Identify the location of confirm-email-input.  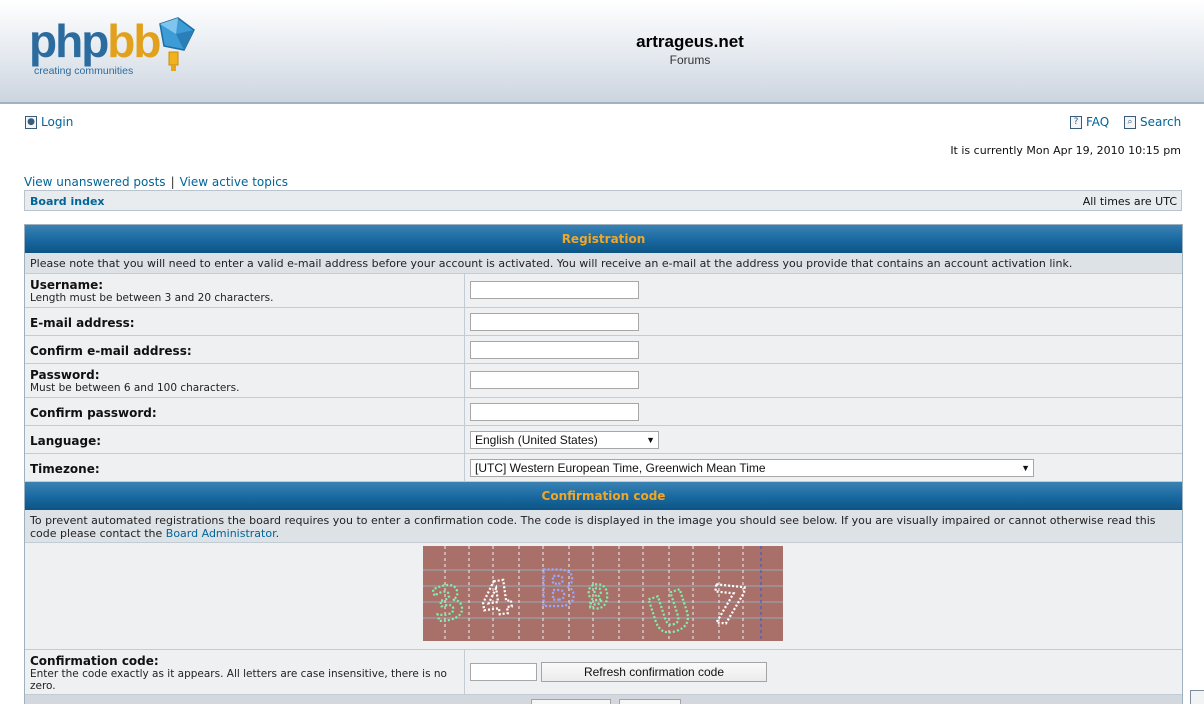
(554, 350).